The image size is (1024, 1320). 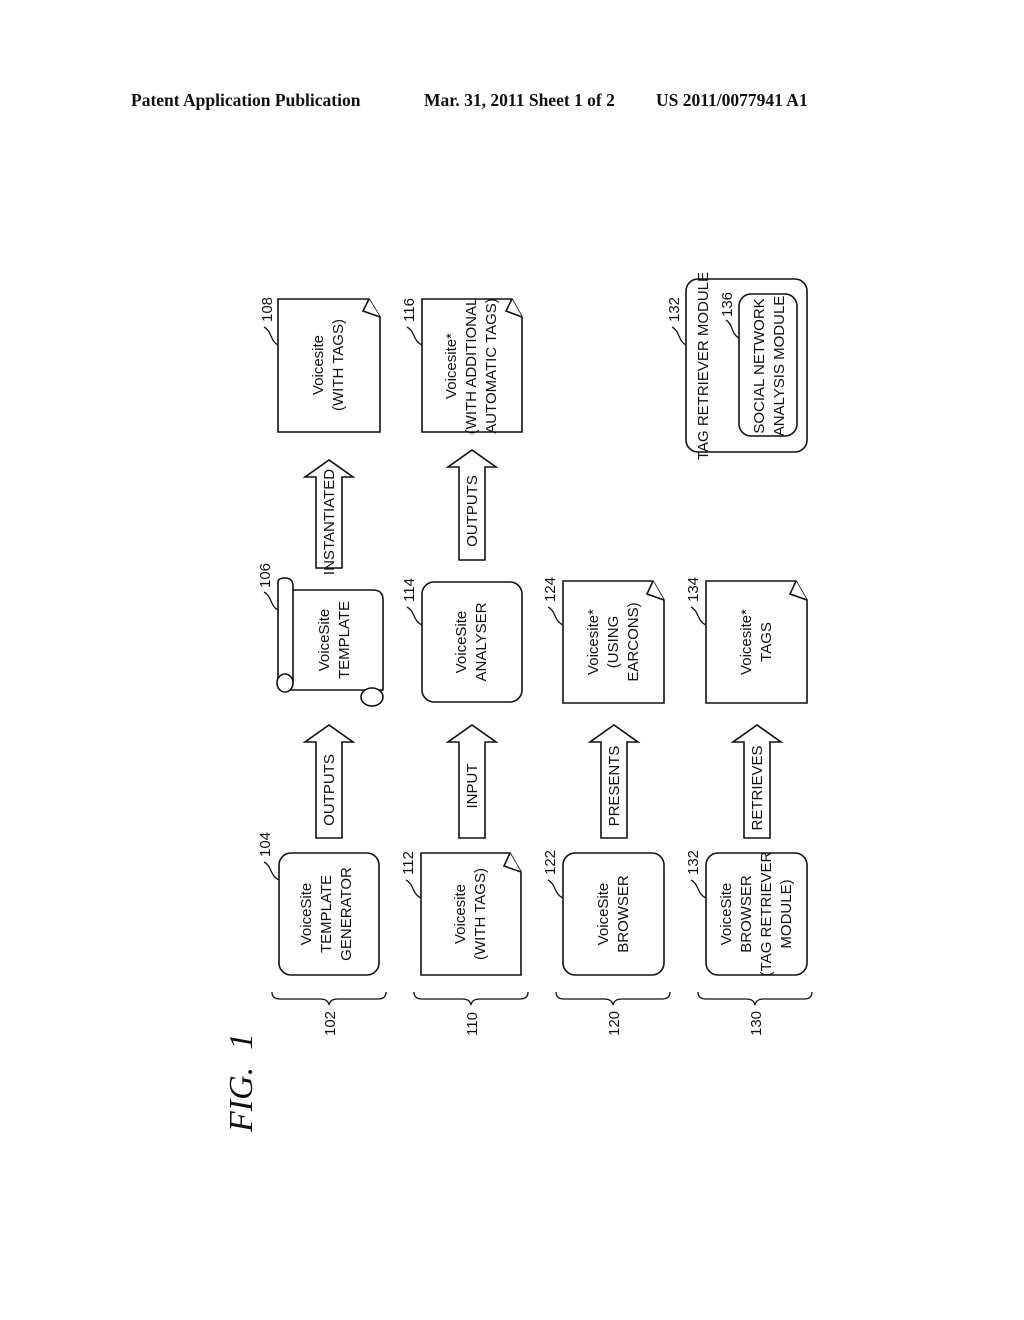 I want to click on group-ref: 130, so click(x=756, y=1023).